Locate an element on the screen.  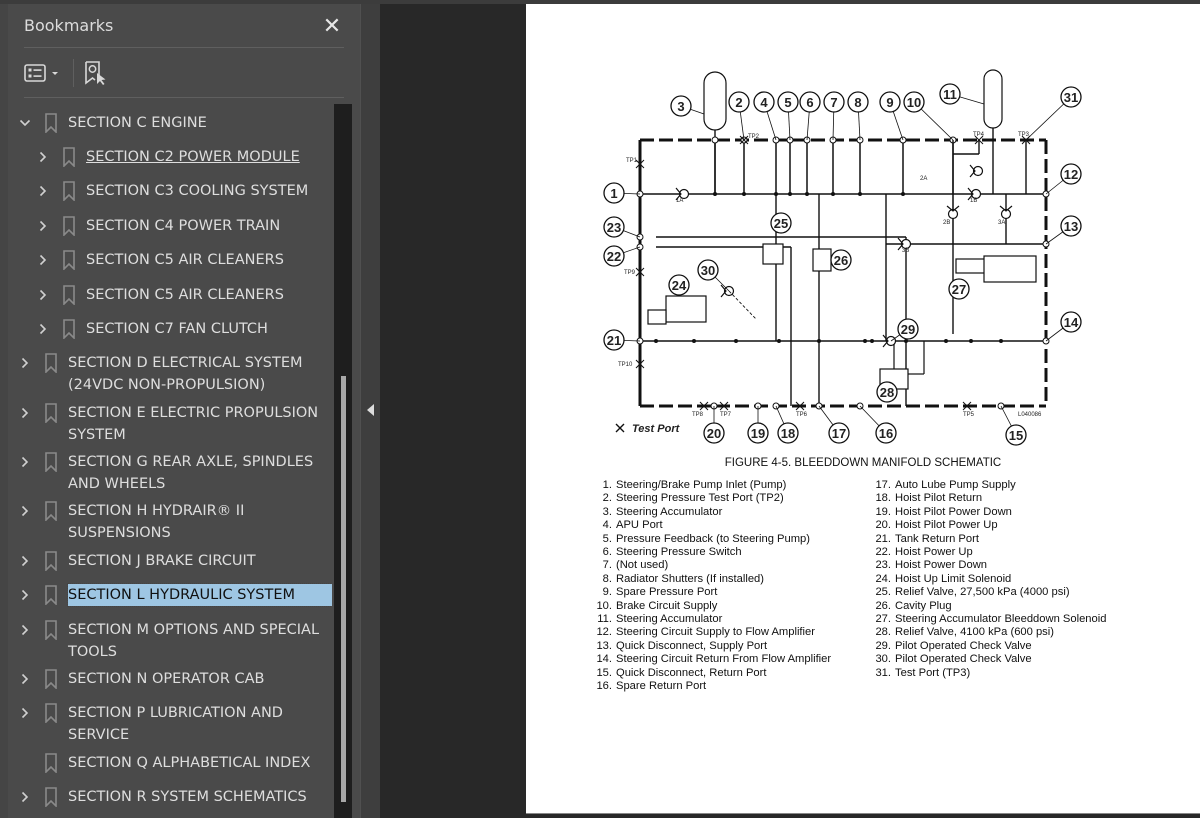
scrollbar-thumb is located at coordinates (343, 589).